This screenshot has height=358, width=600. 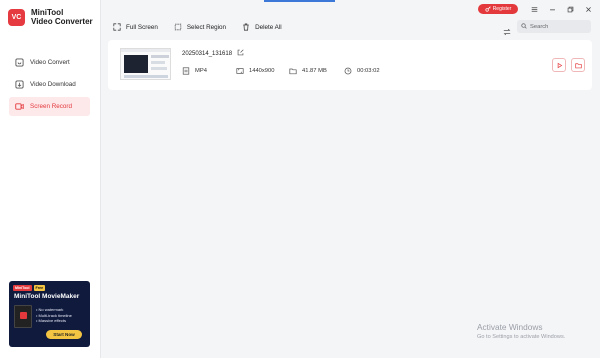 What do you see at coordinates (194, 71) in the screenshot?
I see `format-info: MP4` at bounding box center [194, 71].